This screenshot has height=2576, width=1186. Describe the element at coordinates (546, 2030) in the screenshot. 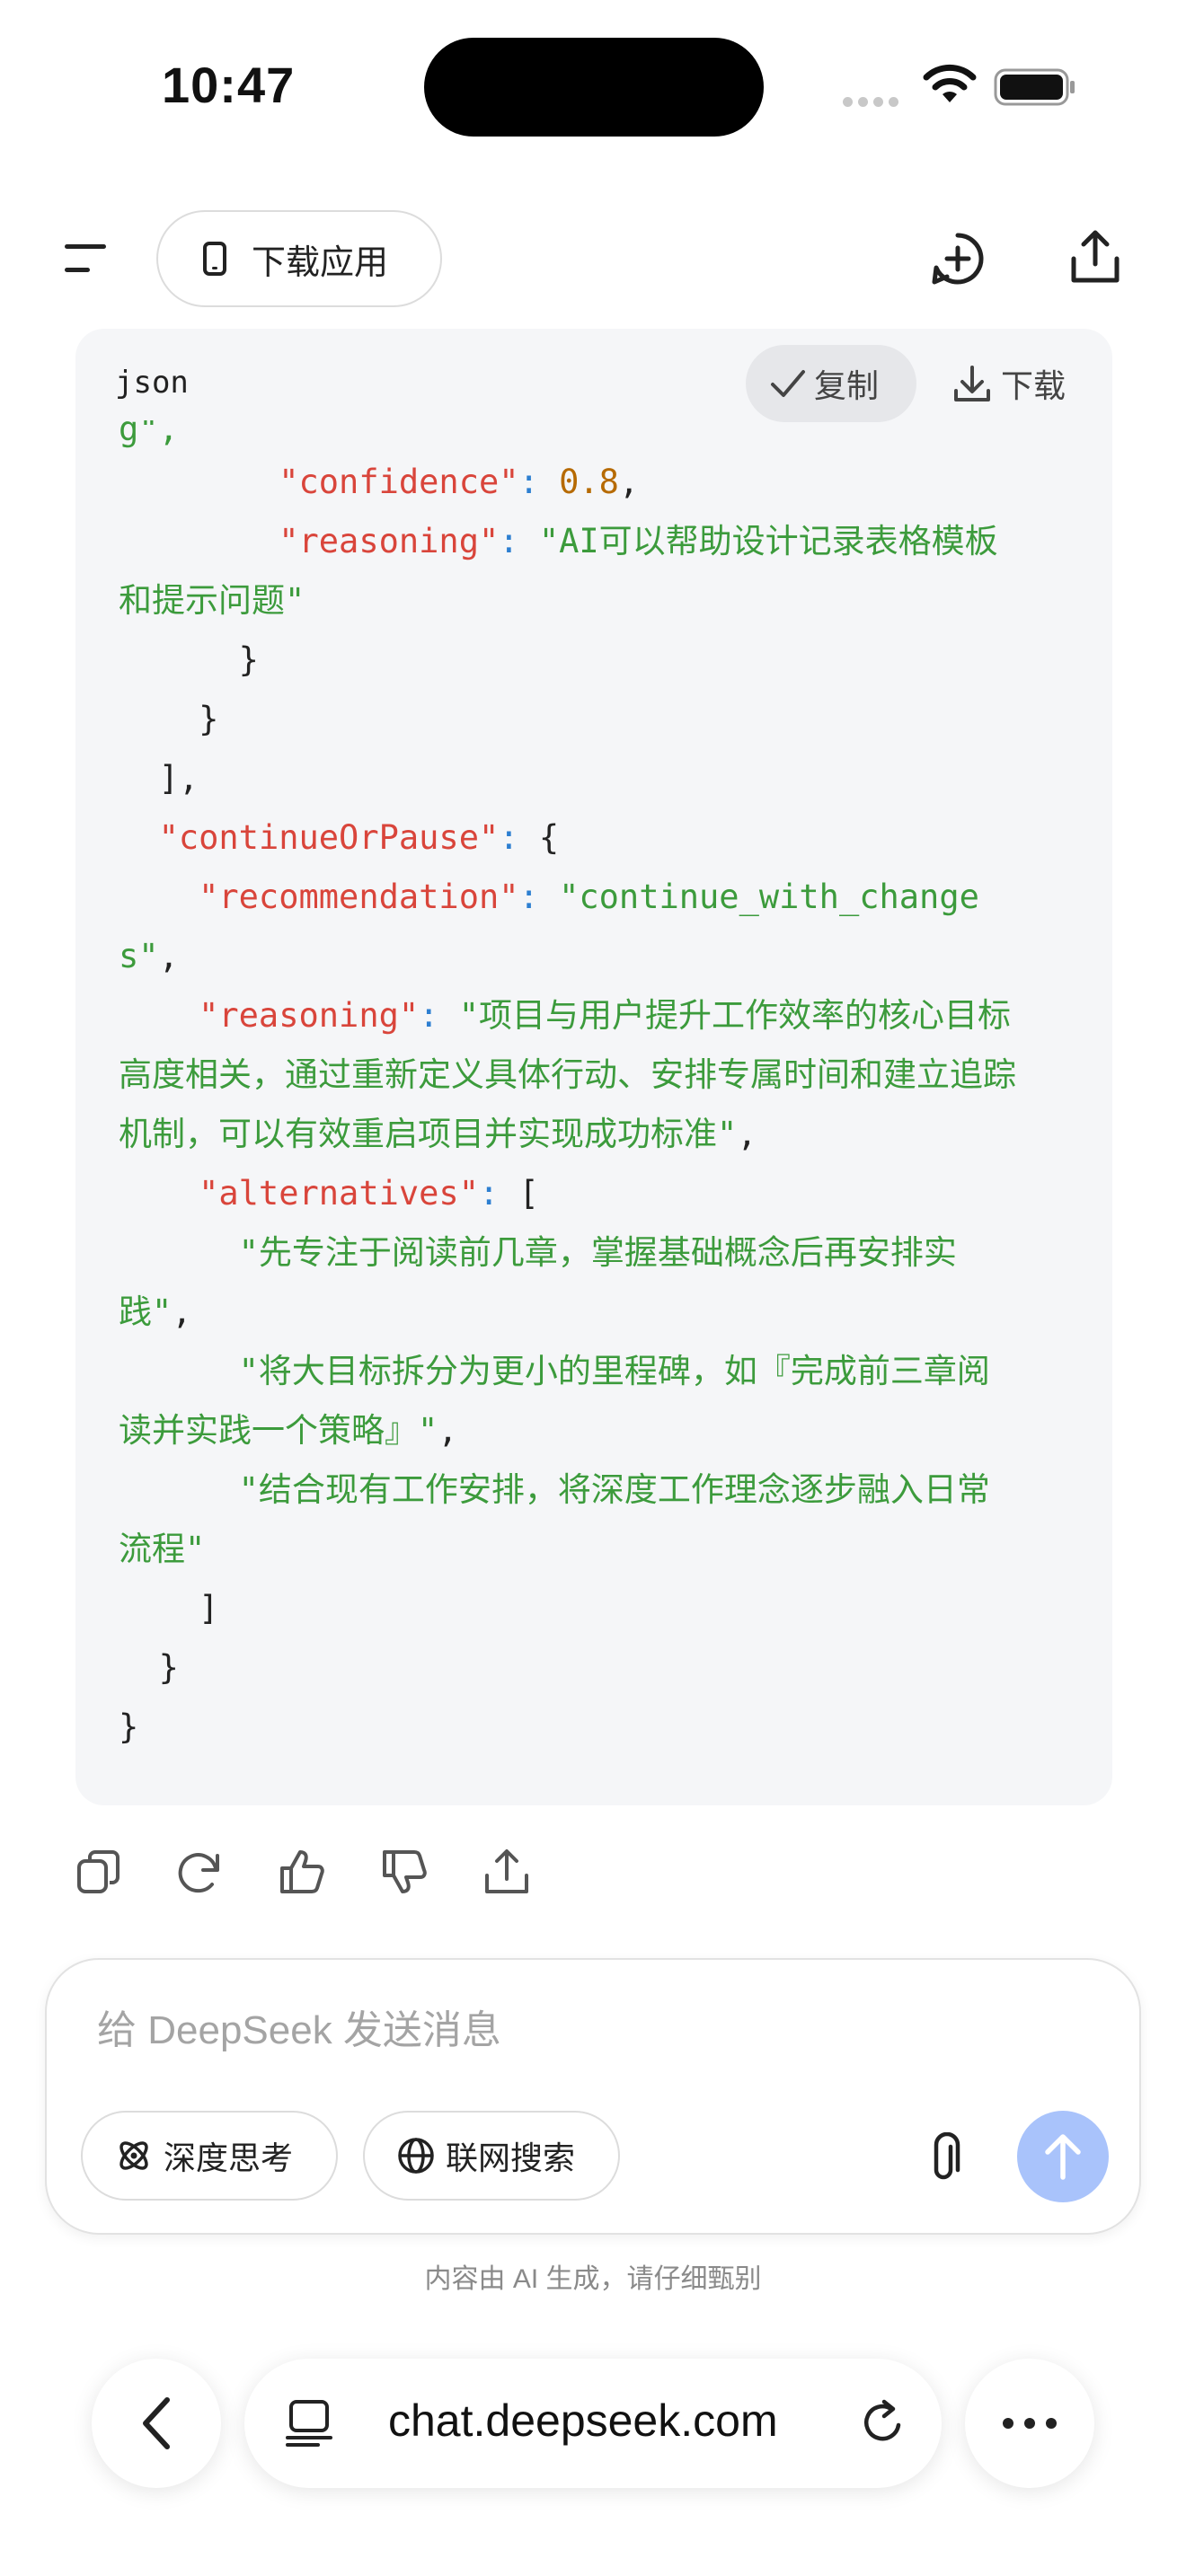

I see `message-input` at that location.